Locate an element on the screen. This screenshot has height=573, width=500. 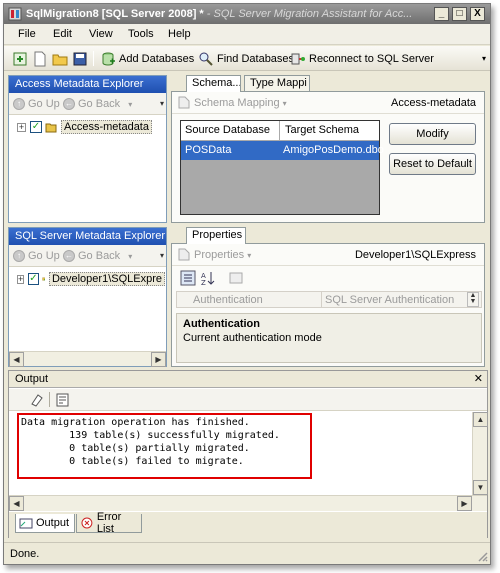
sql-explorer-navbar: ↑ Go Up ← Go Back ▾ ▾ is located at coordinates (87, 256).